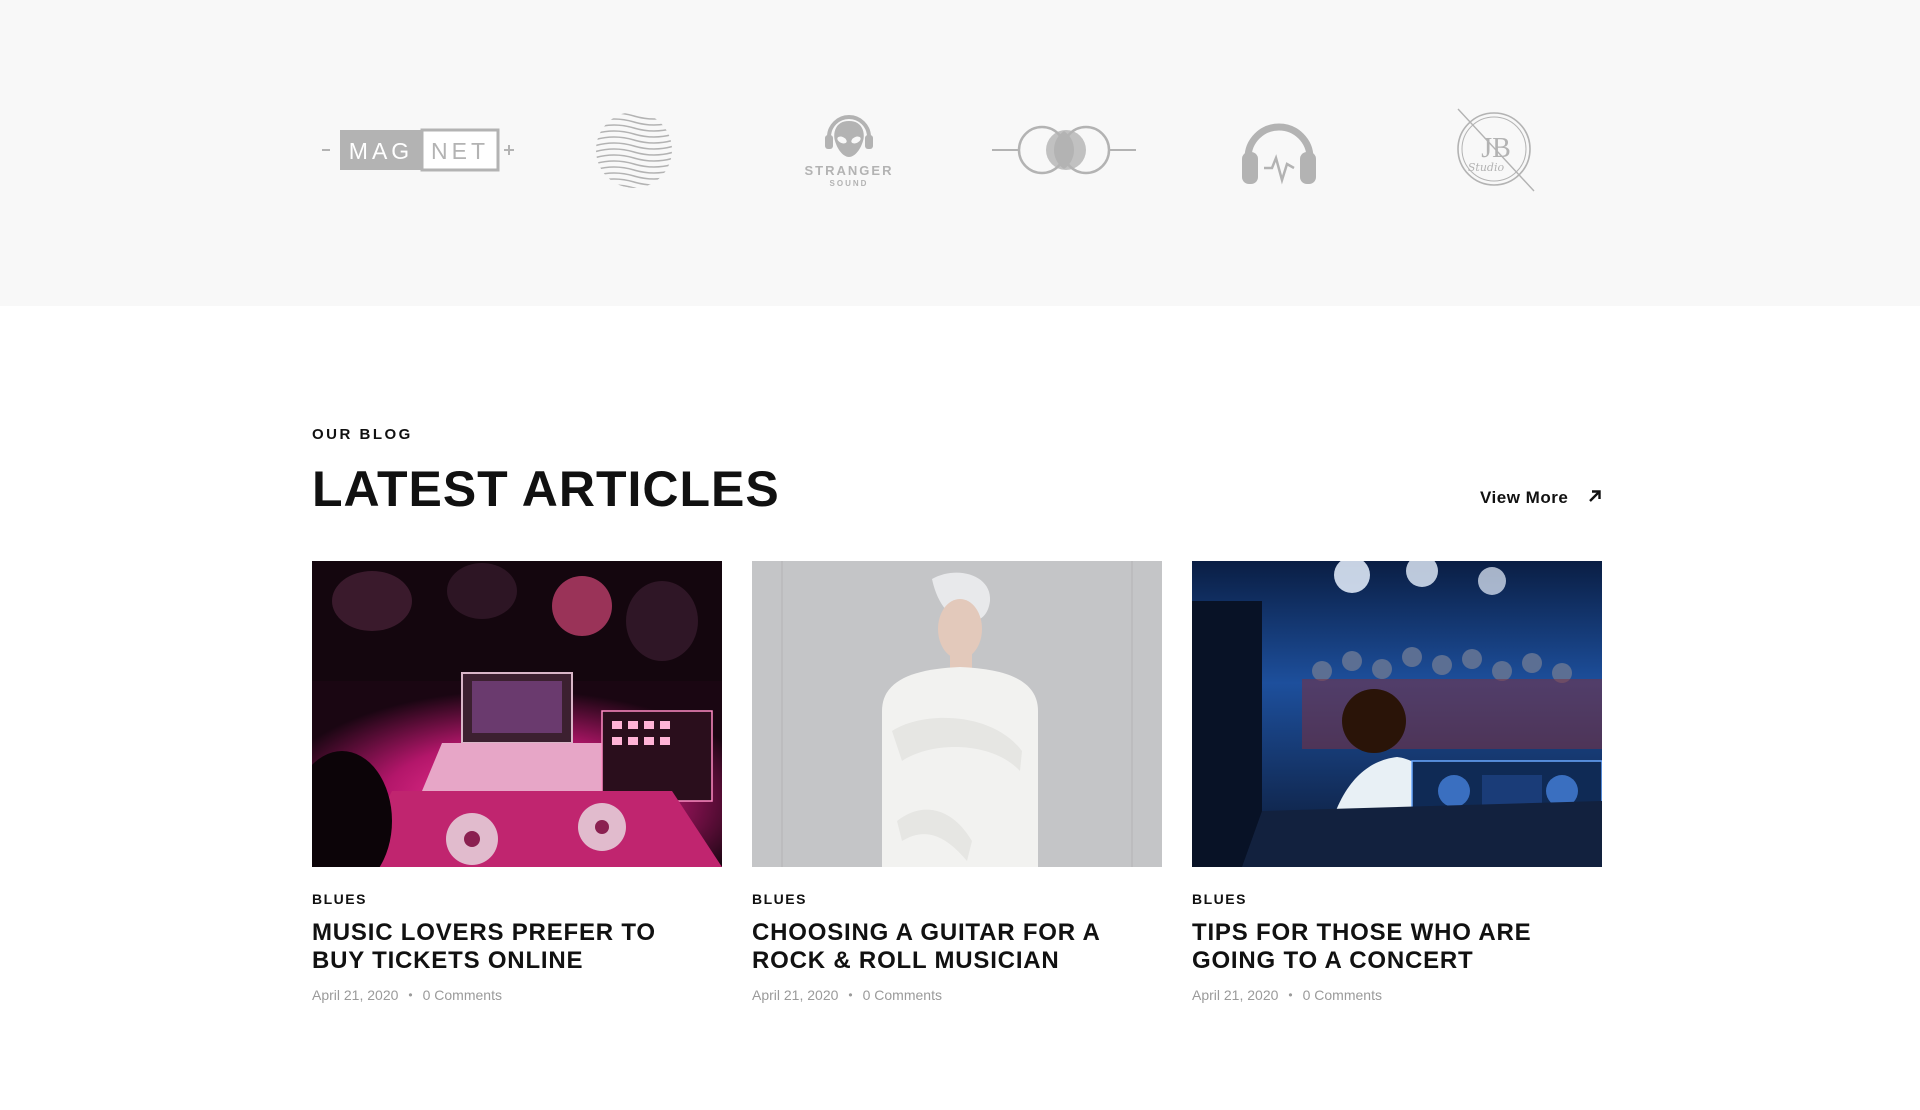 The height and width of the screenshot is (1110, 1920). I want to click on arrow-up-right-icon, so click(1595, 498).